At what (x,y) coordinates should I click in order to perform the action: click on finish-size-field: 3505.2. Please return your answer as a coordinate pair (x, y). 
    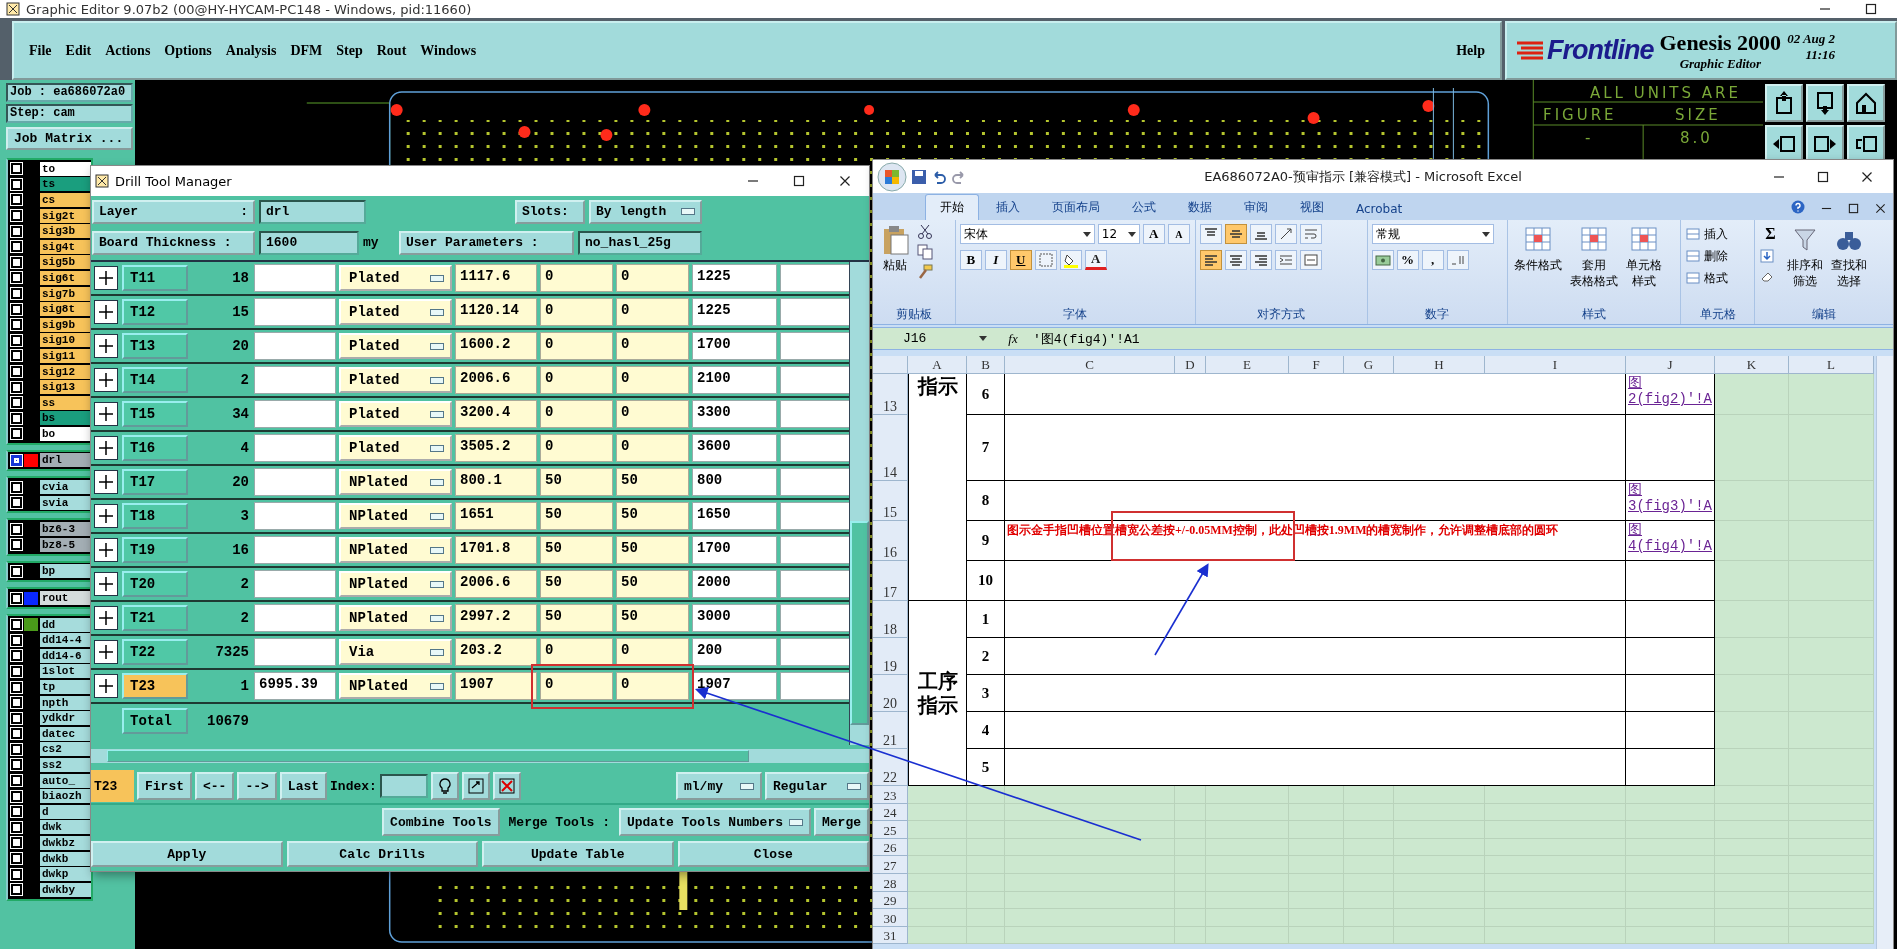
    Looking at the image, I should click on (496, 448).